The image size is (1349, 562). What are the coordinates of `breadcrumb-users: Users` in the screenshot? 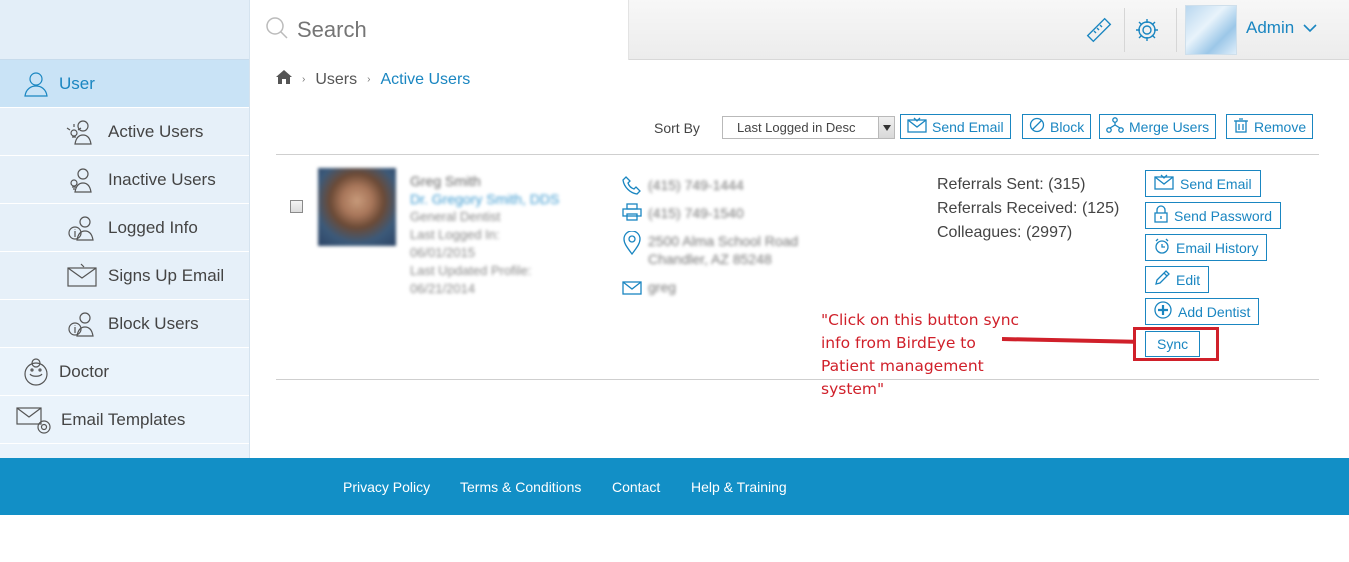 It's located at (336, 80).